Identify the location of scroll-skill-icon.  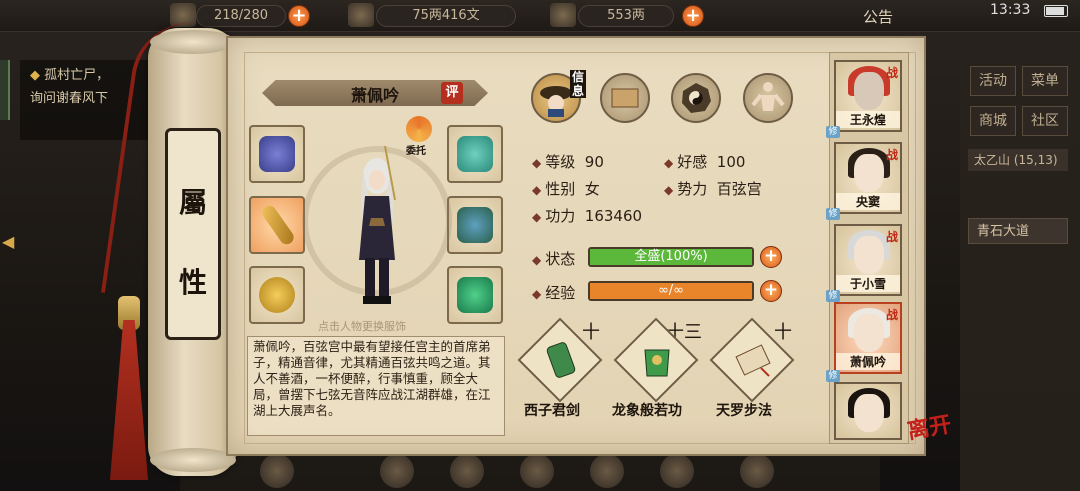
(753, 360).